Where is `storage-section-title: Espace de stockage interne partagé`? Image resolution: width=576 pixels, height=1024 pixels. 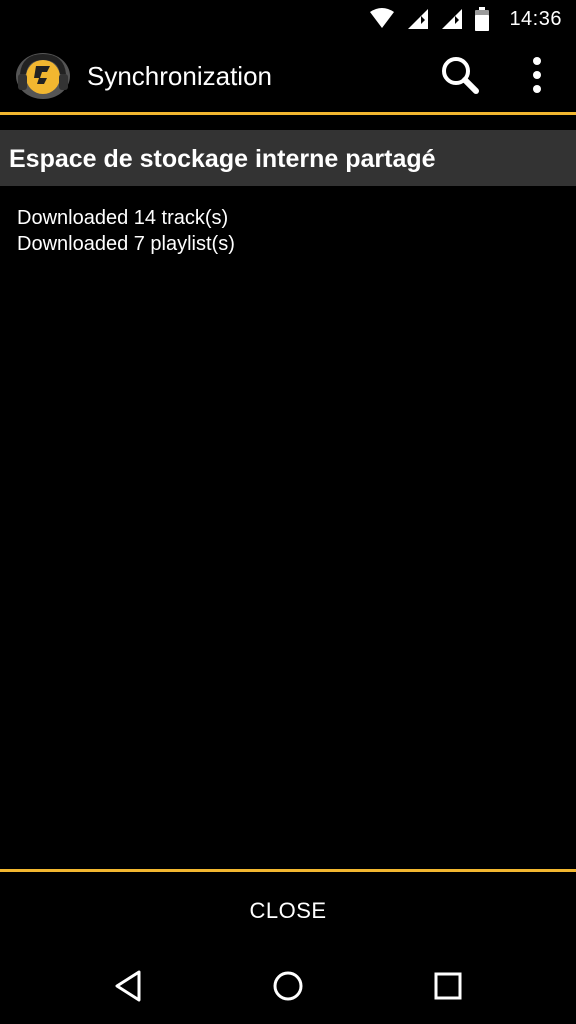 storage-section-title: Espace de stockage interne partagé is located at coordinates (222, 159).